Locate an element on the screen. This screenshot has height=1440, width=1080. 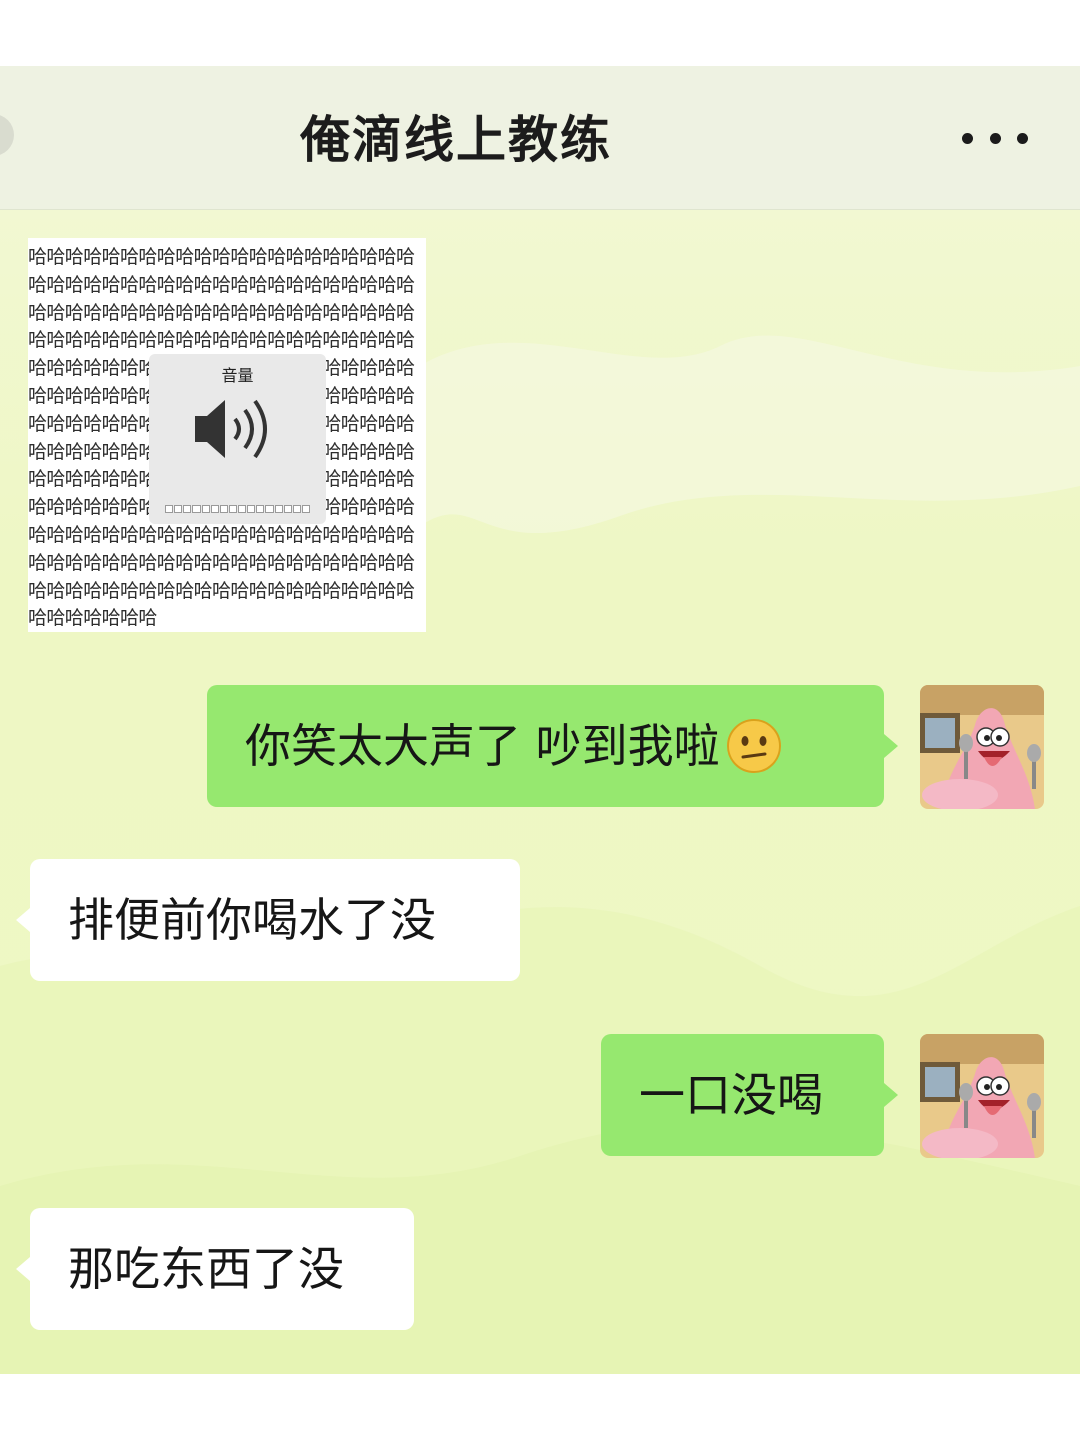
more-dots-icon is located at coordinates (995, 138).